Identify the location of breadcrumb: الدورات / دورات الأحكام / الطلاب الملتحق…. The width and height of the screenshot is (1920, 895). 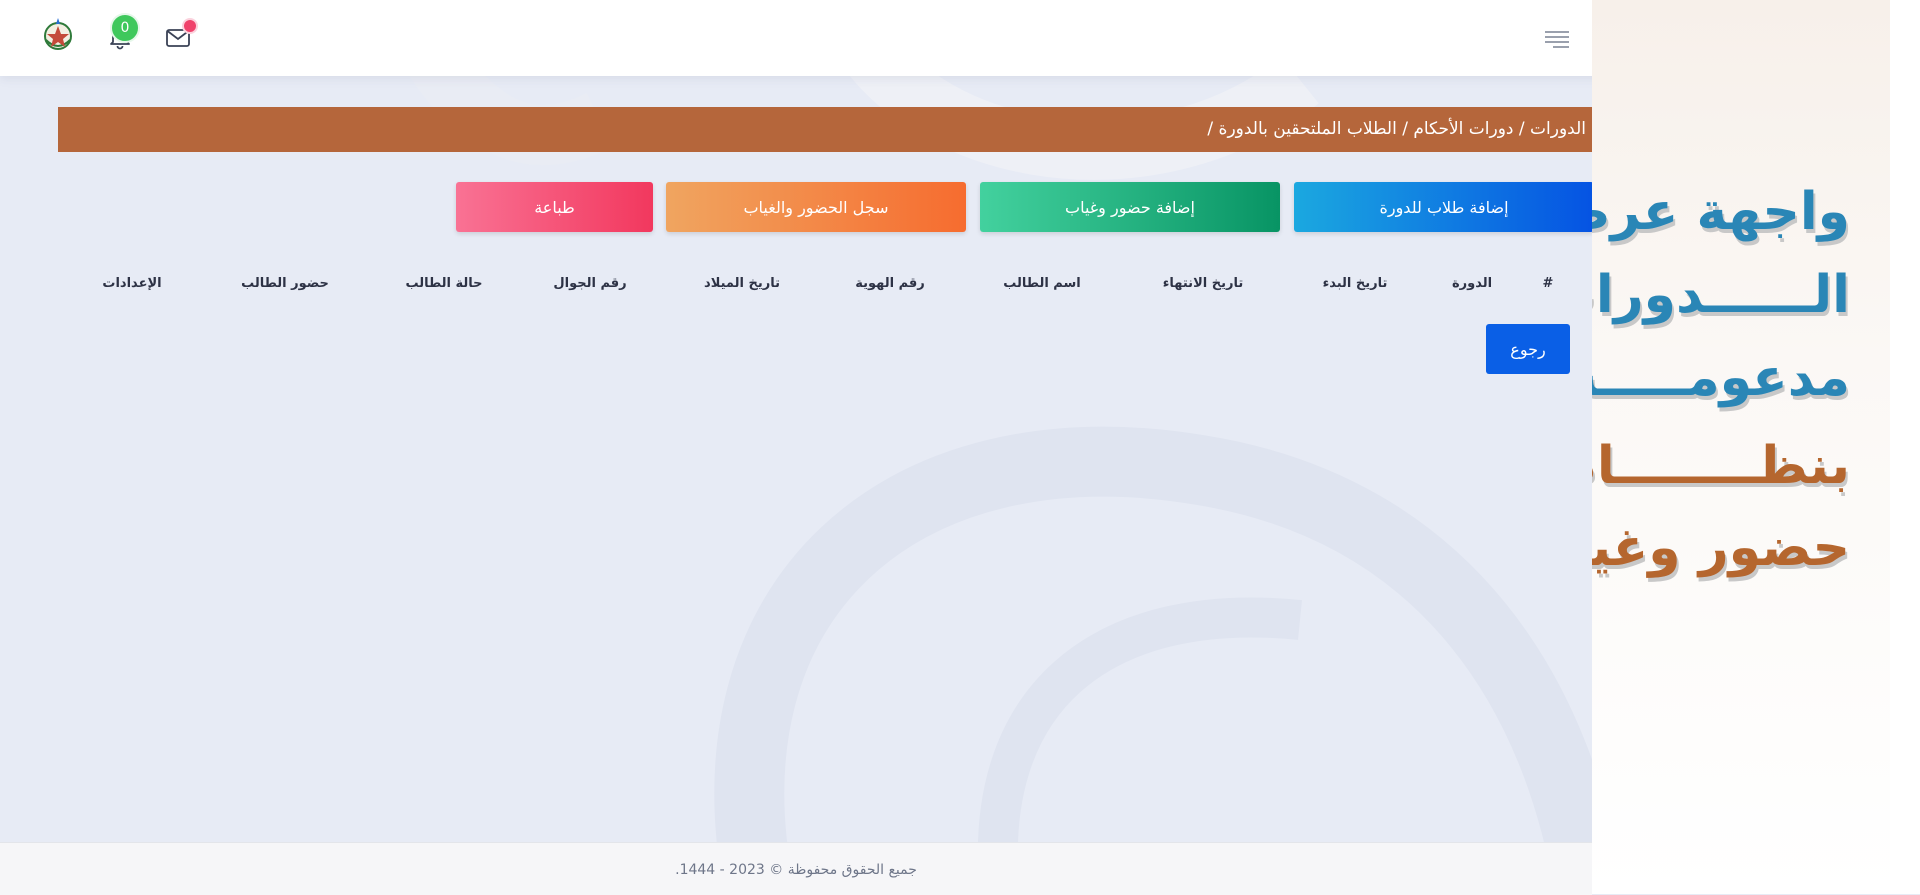
(825, 129).